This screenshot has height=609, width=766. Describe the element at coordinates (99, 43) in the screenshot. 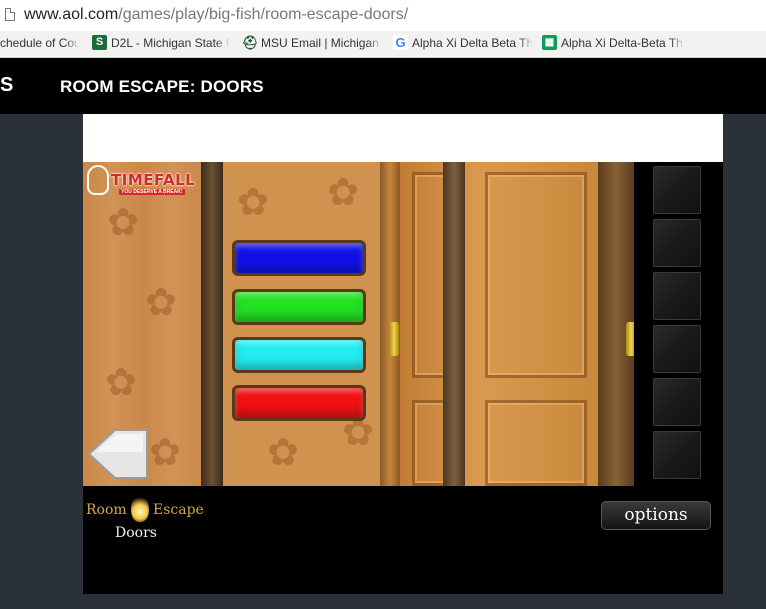

I see `msu-s-icon: S` at that location.